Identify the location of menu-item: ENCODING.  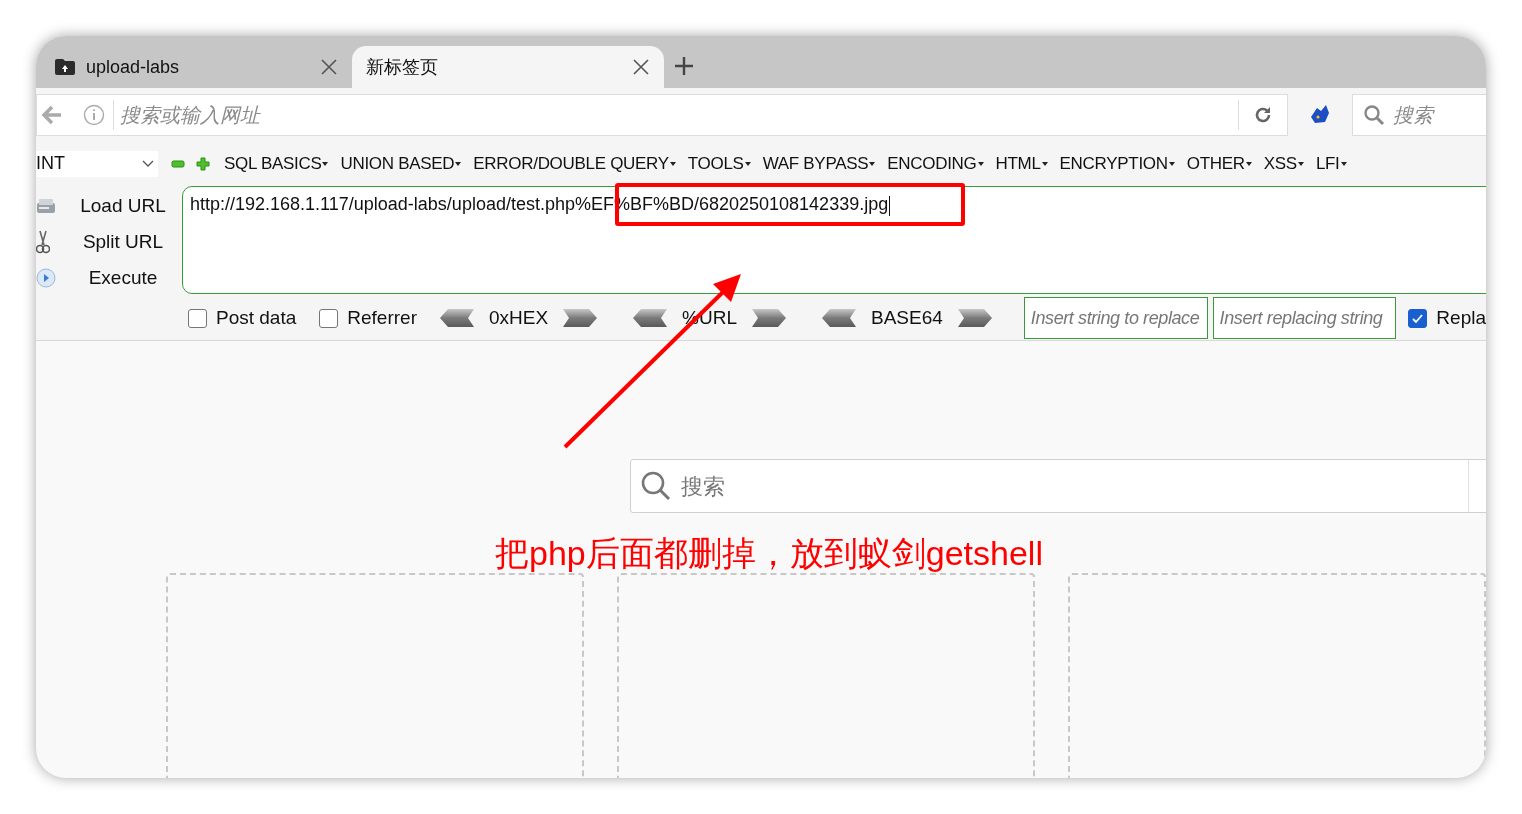
(935, 163).